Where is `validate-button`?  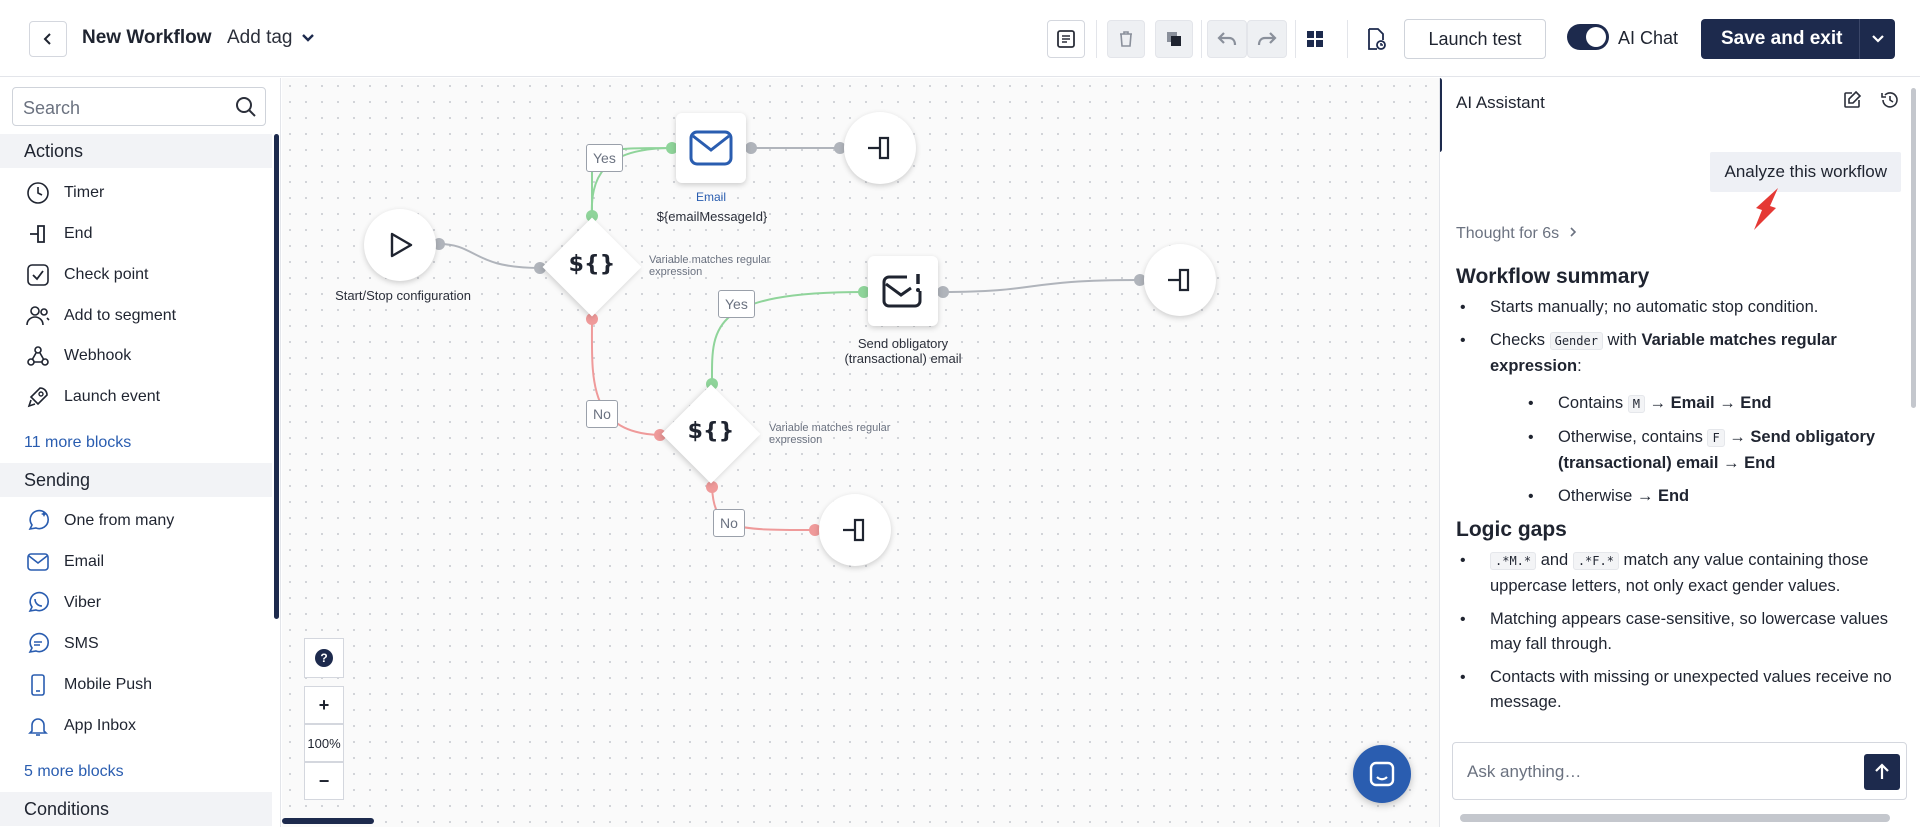 validate-button is located at coordinates (1376, 39).